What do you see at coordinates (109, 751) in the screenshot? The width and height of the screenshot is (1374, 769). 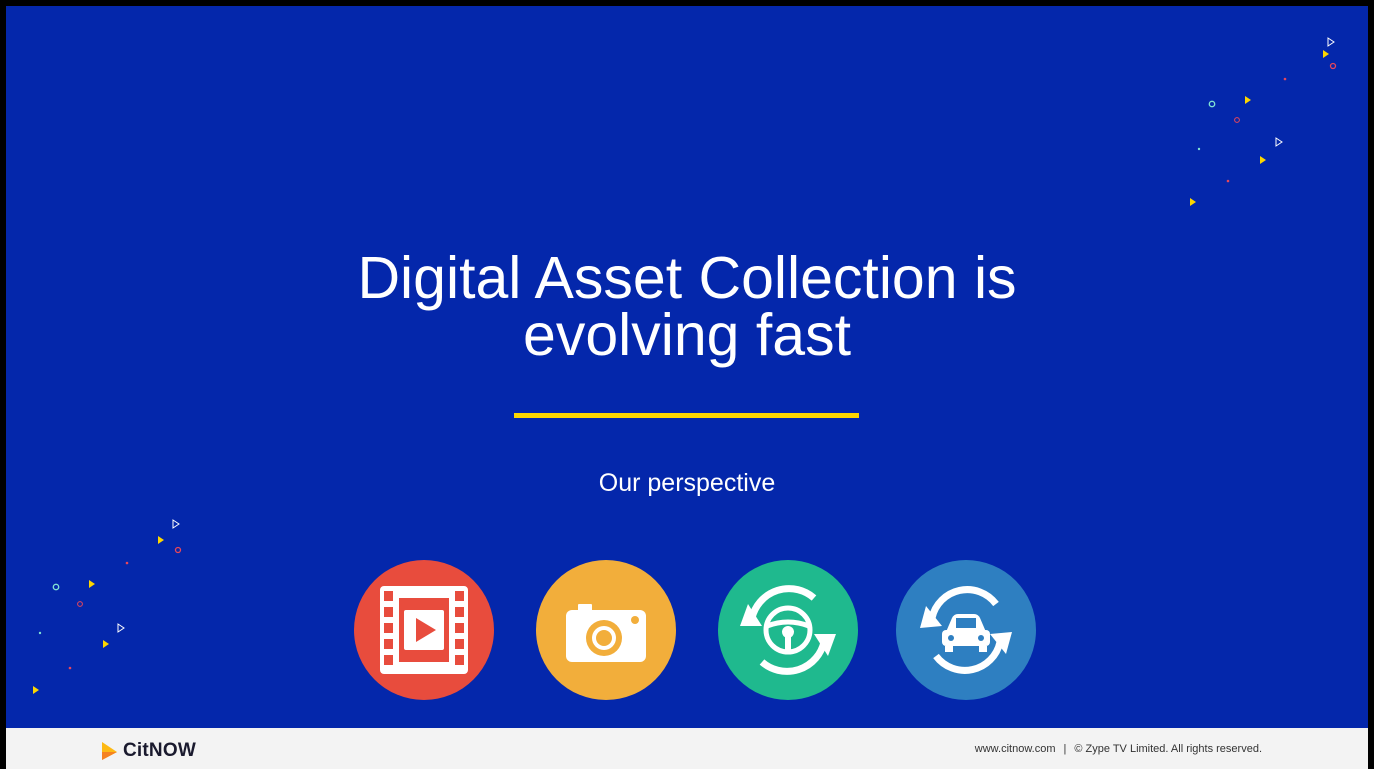 I see `logo-arrow-icon` at bounding box center [109, 751].